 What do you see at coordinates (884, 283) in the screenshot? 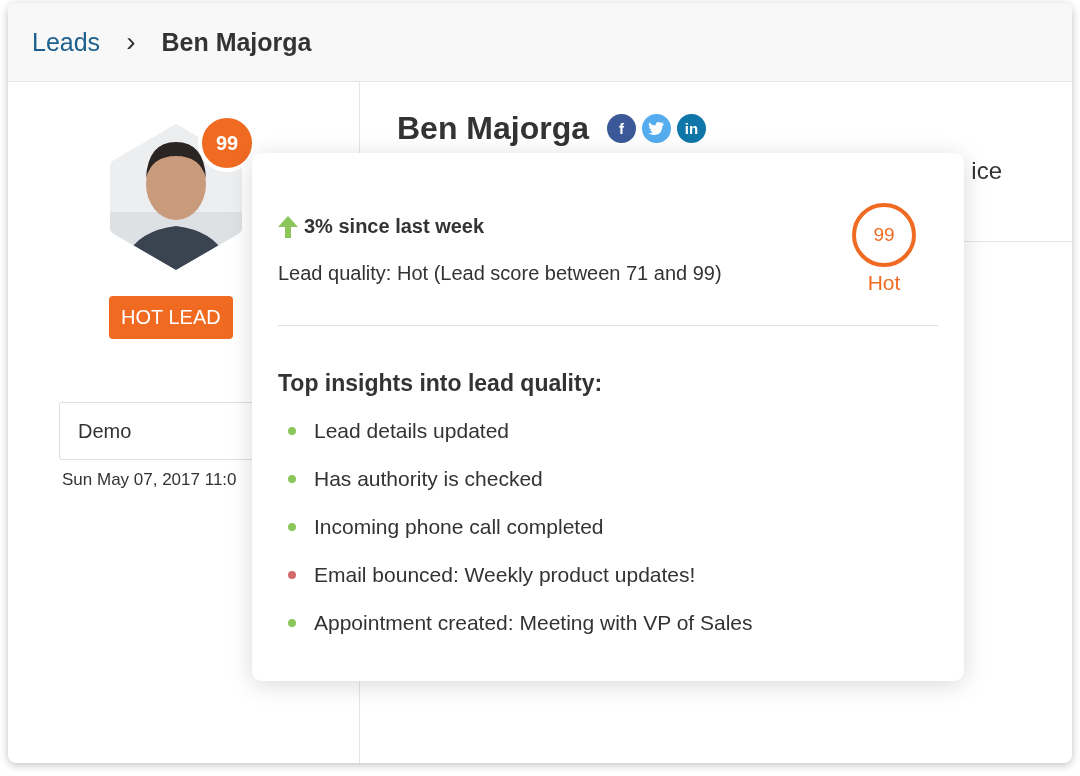
I see `rating-text: Hot` at bounding box center [884, 283].